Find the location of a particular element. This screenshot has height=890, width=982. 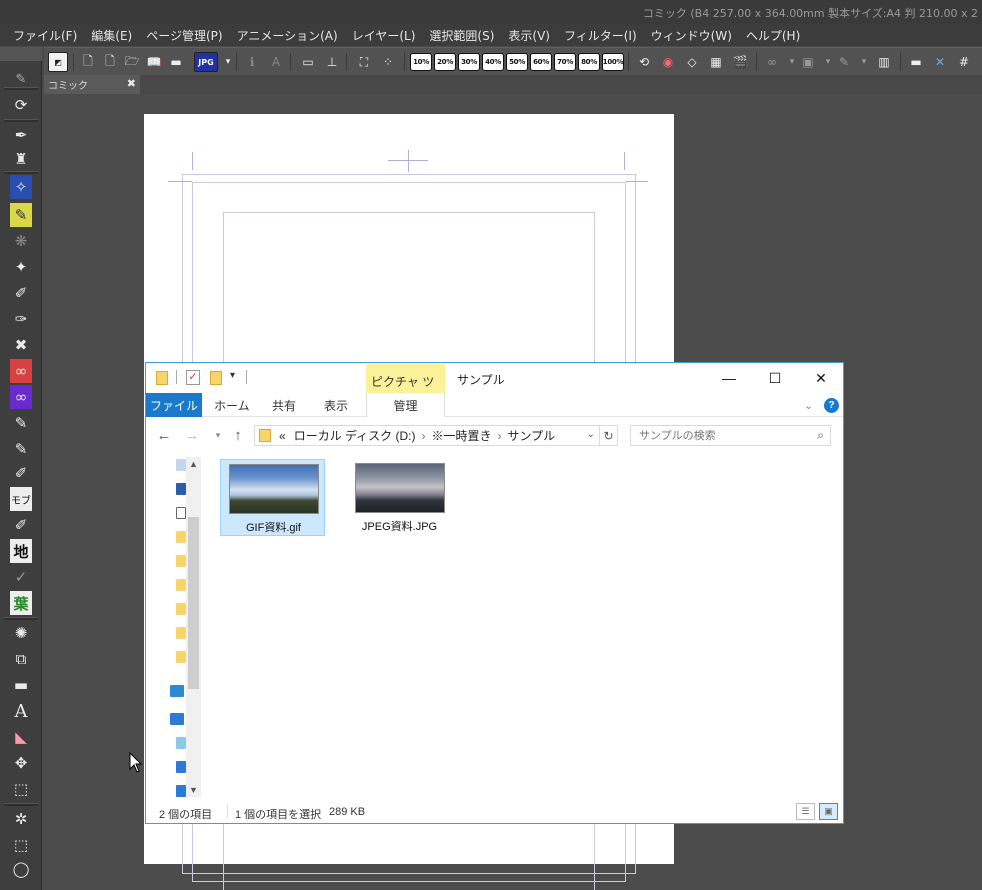

close-button: ✕ is located at coordinates (821, 378).